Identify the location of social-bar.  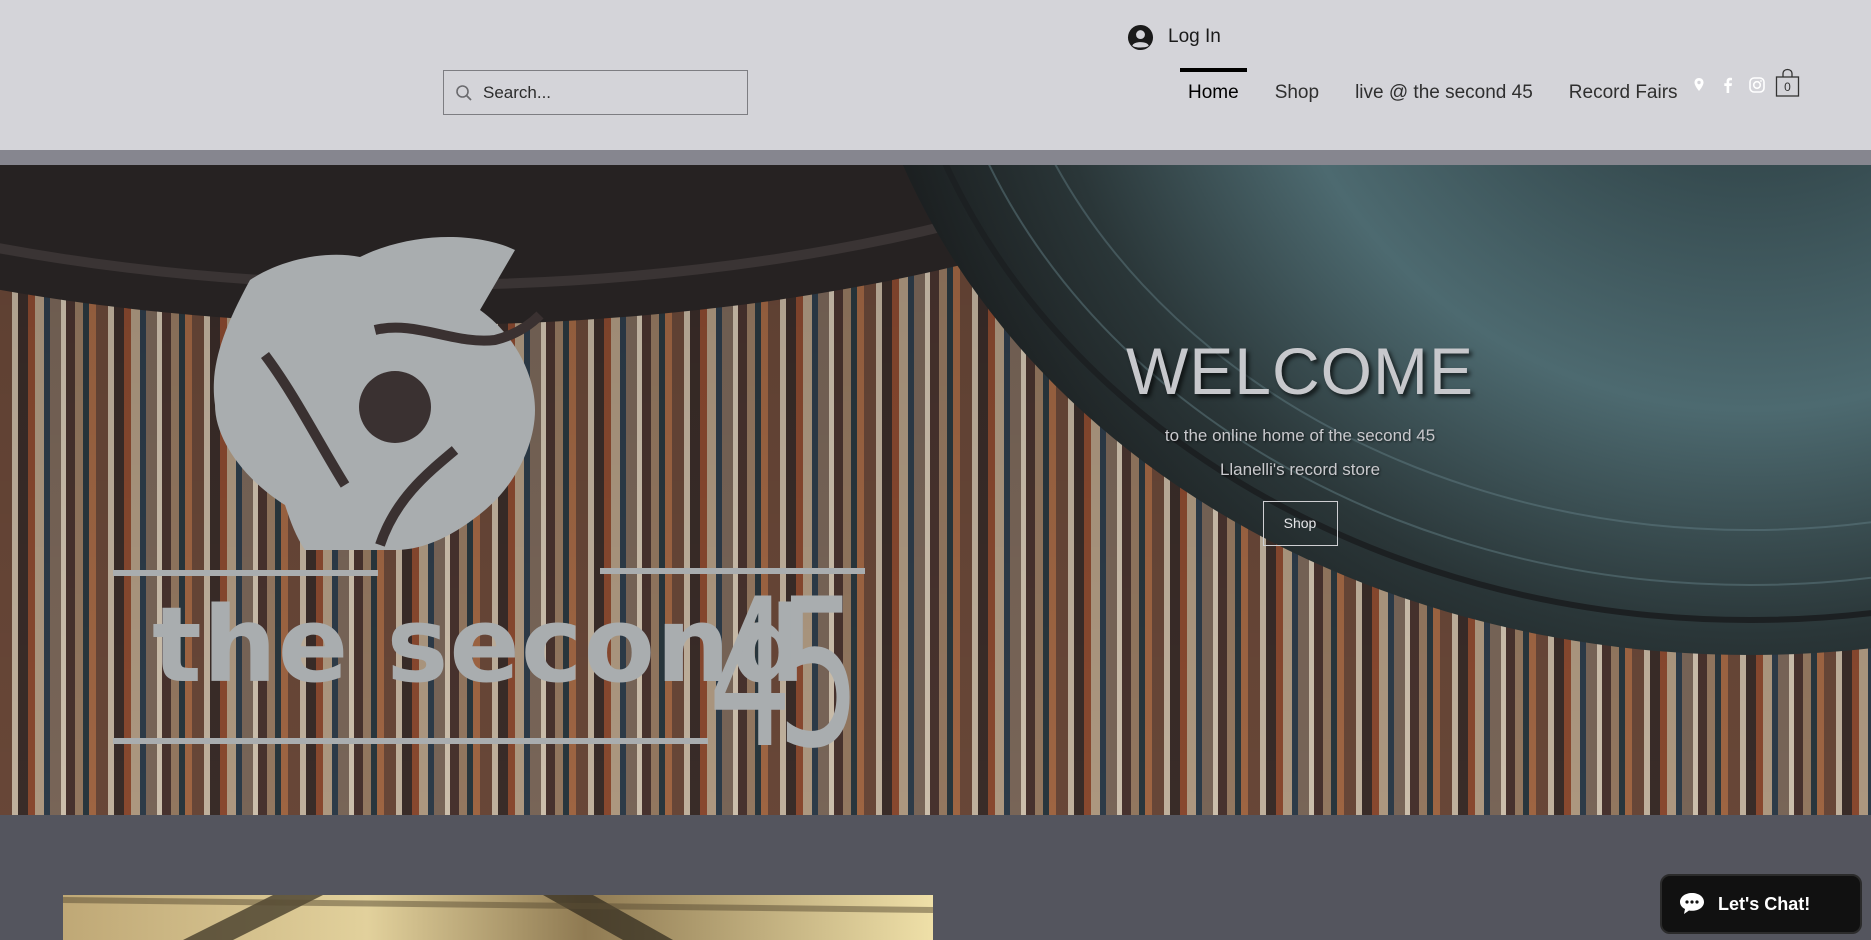
(1728, 85).